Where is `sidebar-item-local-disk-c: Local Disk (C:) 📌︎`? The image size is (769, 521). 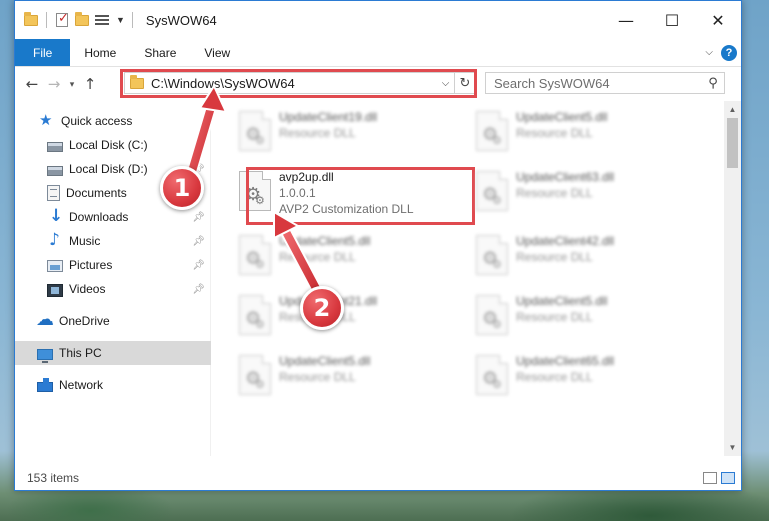 sidebar-item-local-disk-c: Local Disk (C:) 📌︎ is located at coordinates (113, 145).